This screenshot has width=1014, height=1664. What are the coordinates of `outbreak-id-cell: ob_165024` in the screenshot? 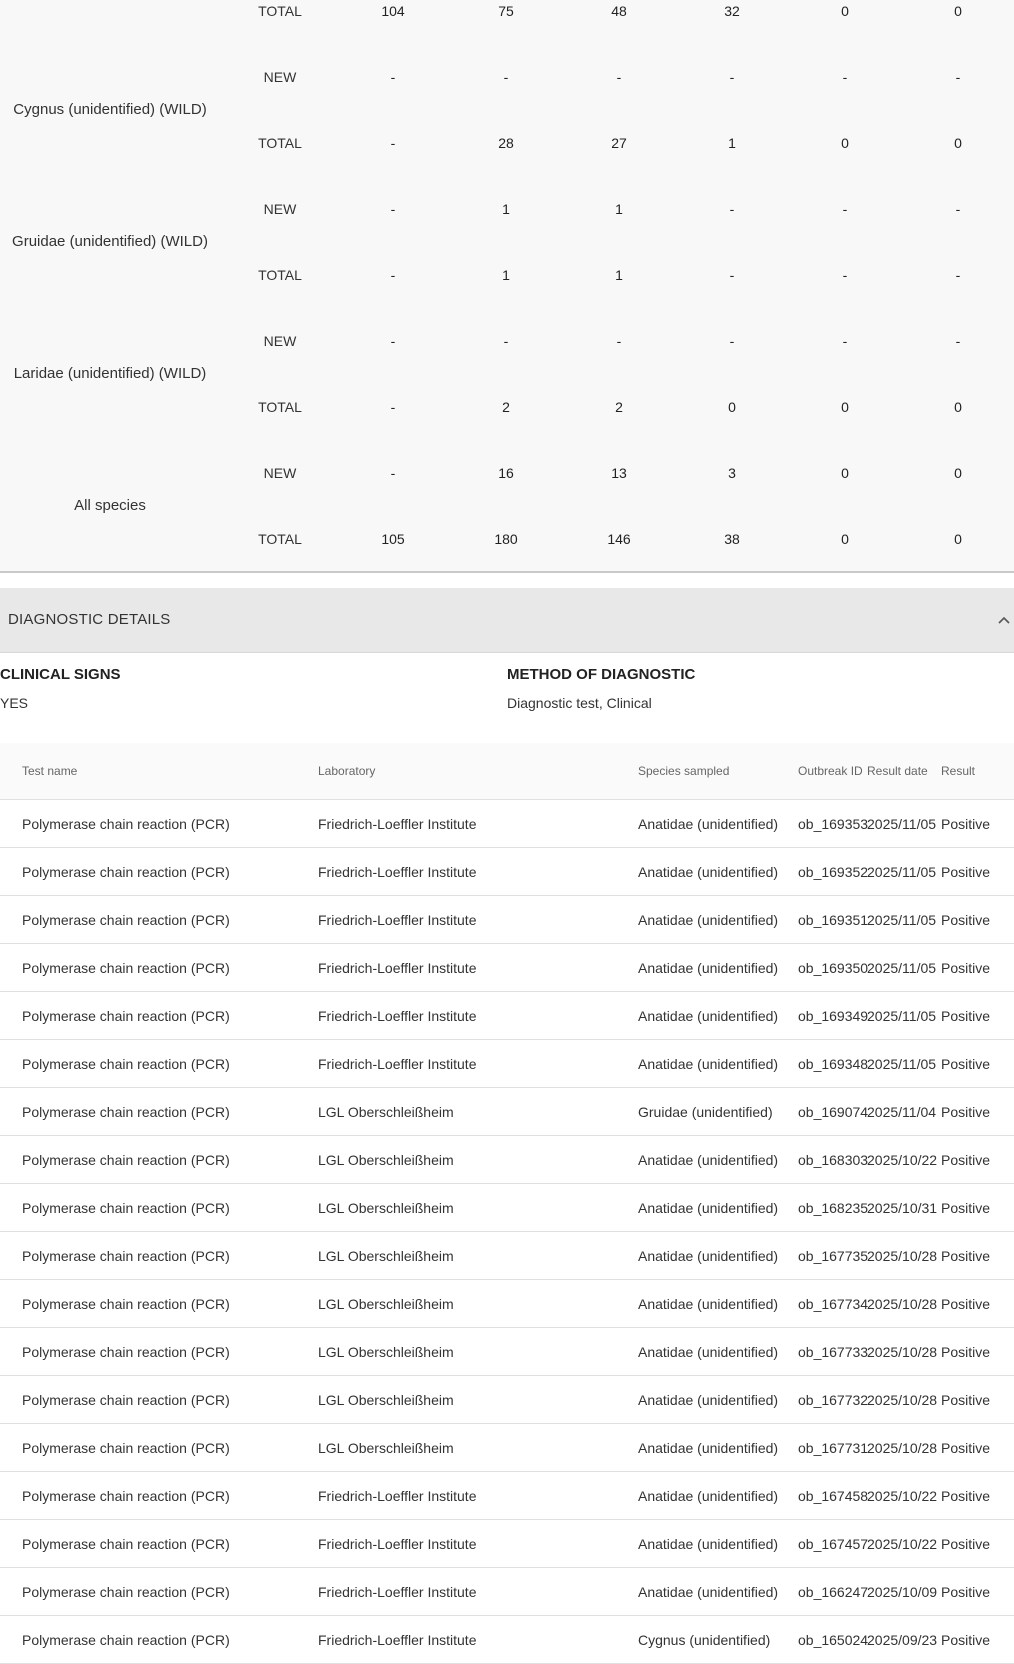 It's located at (833, 1640).